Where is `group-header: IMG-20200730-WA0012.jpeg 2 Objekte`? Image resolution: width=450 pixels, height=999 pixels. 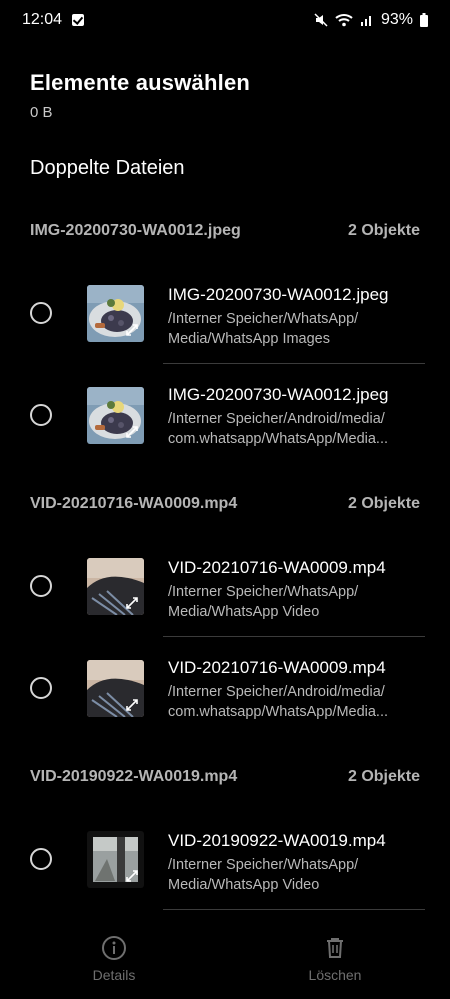
group-header: IMG-20200730-WA0012.jpeg 2 Objekte is located at coordinates (225, 231).